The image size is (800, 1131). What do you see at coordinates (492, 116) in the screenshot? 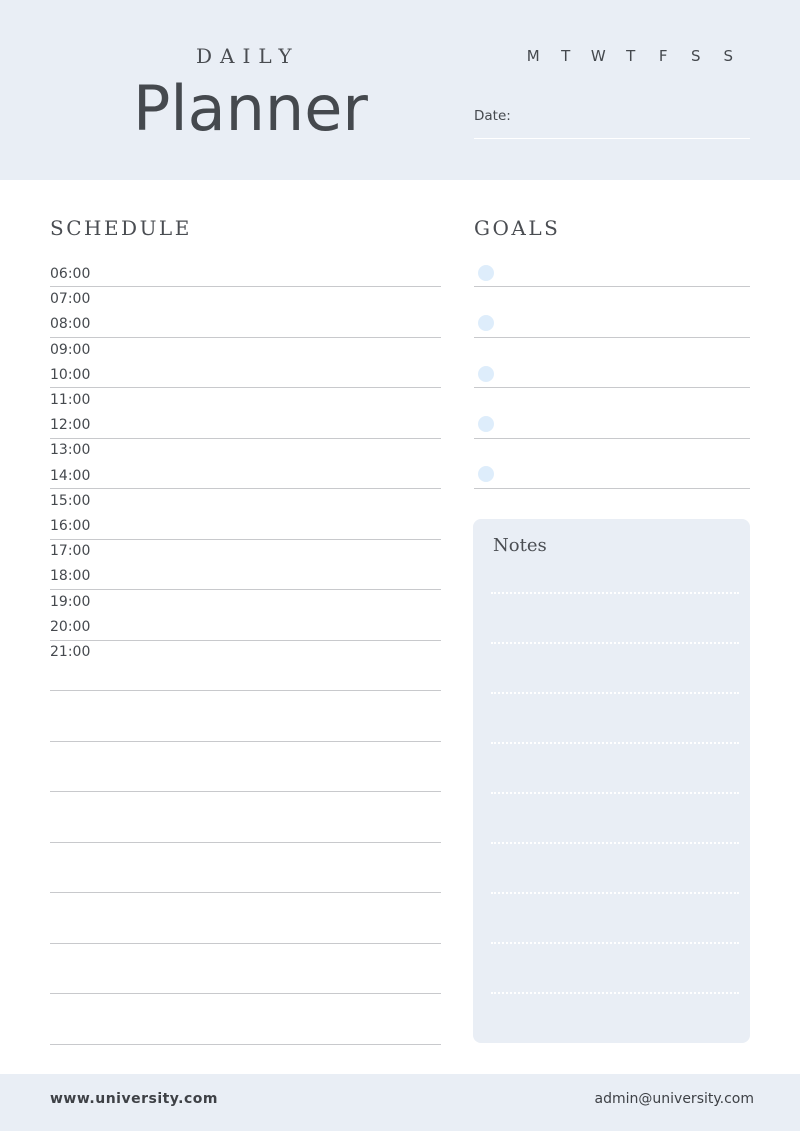
I see `date-label: Date:` at bounding box center [492, 116].